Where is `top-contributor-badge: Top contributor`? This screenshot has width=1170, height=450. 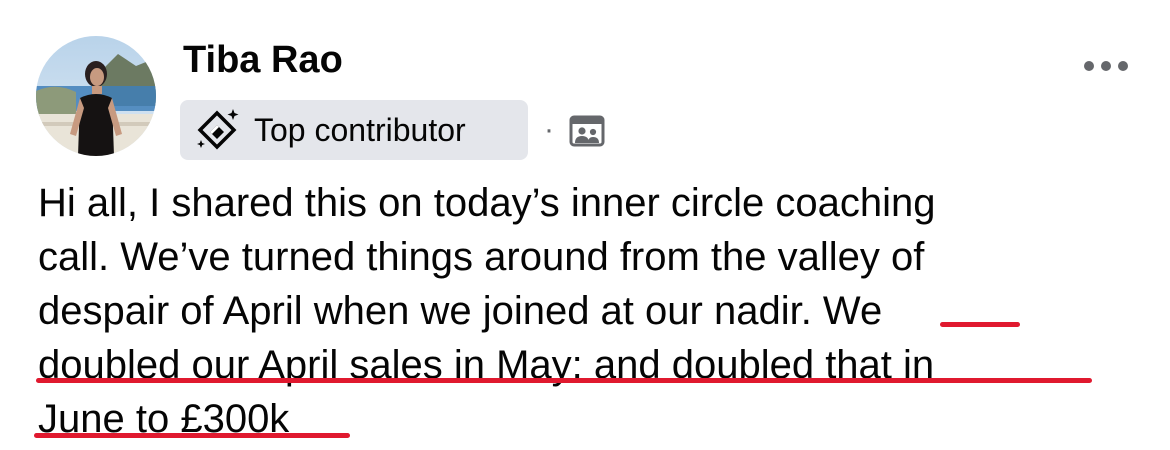 top-contributor-badge: Top contributor is located at coordinates (354, 130).